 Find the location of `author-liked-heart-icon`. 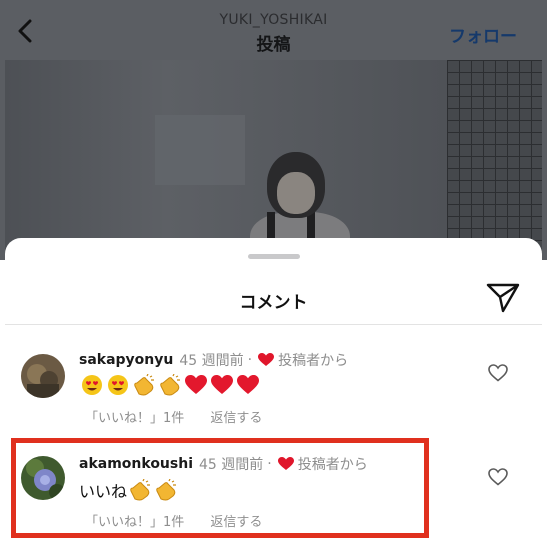

author-liked-heart-icon is located at coordinates (266, 360).